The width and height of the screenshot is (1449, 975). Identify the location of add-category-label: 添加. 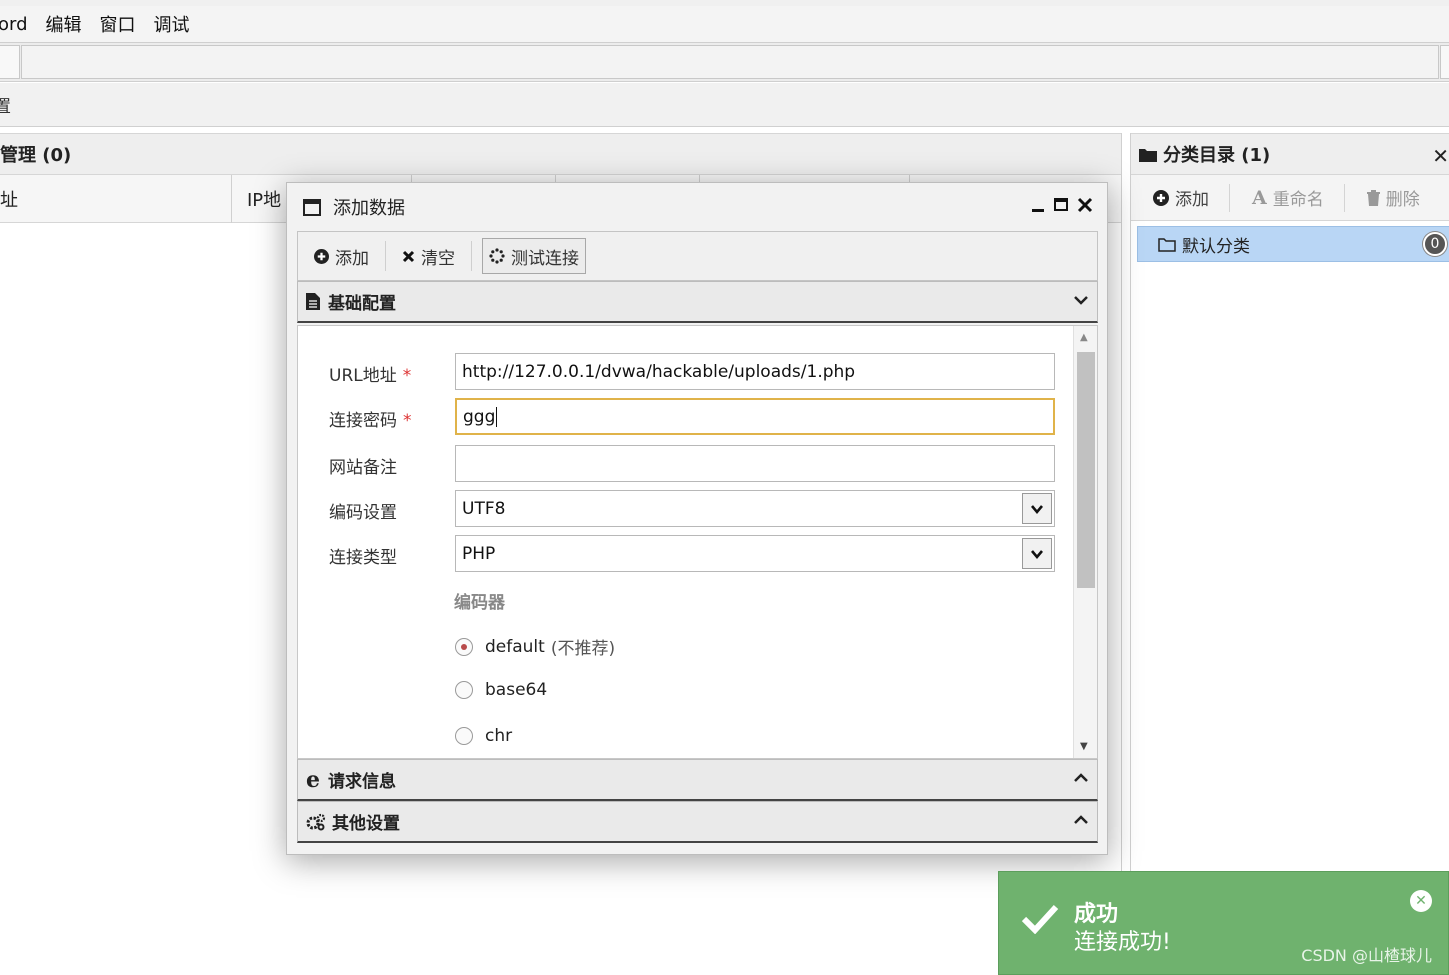
(1192, 200).